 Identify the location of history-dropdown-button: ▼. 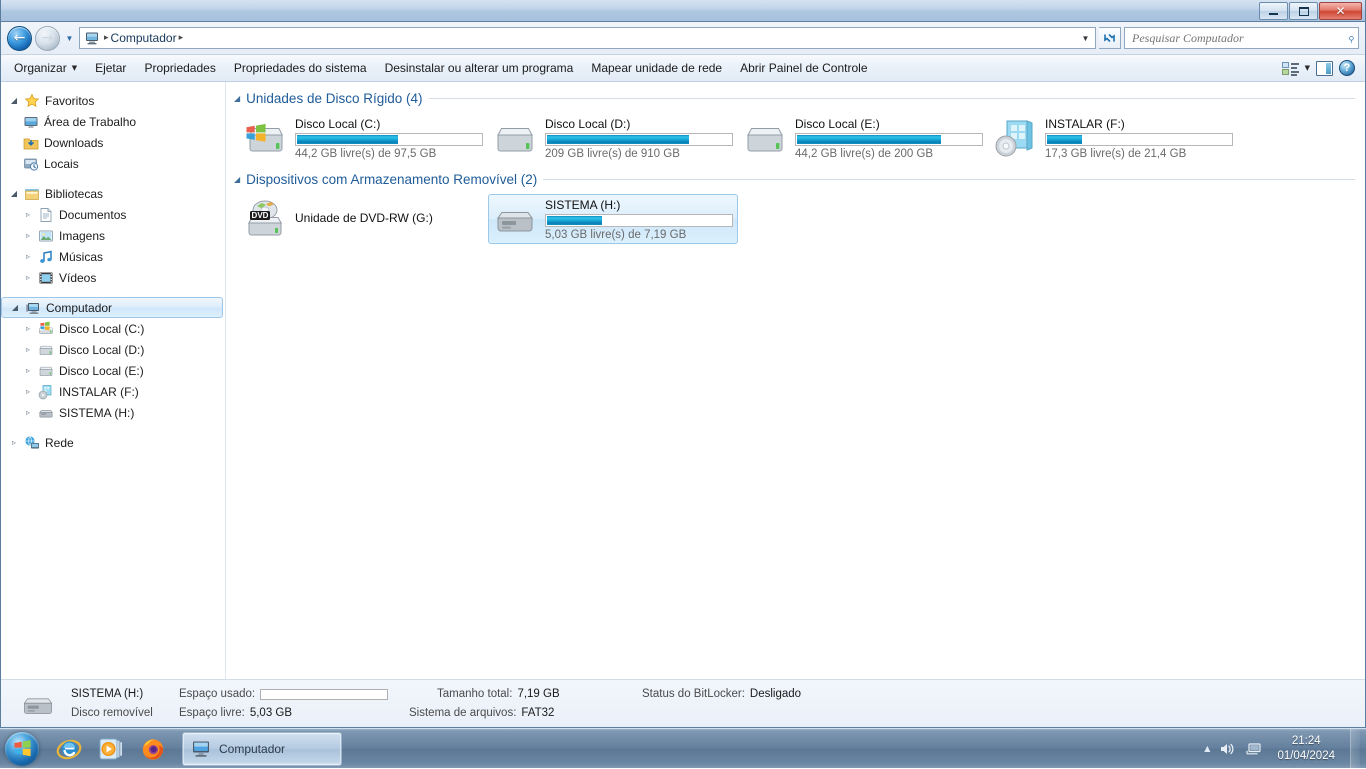
(69, 38).